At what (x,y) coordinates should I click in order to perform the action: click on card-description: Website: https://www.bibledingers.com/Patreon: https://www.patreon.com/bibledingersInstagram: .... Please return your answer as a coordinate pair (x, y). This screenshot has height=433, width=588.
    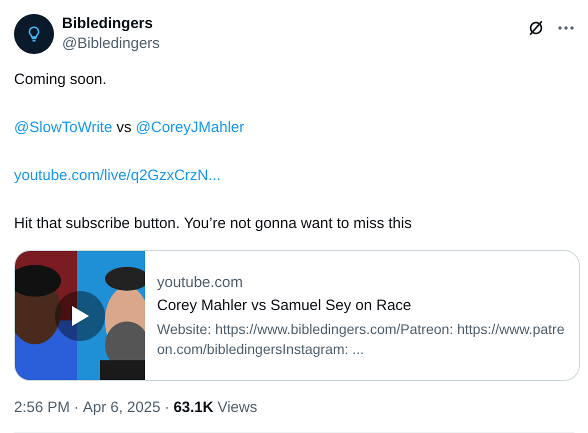
    Looking at the image, I should click on (361, 339).